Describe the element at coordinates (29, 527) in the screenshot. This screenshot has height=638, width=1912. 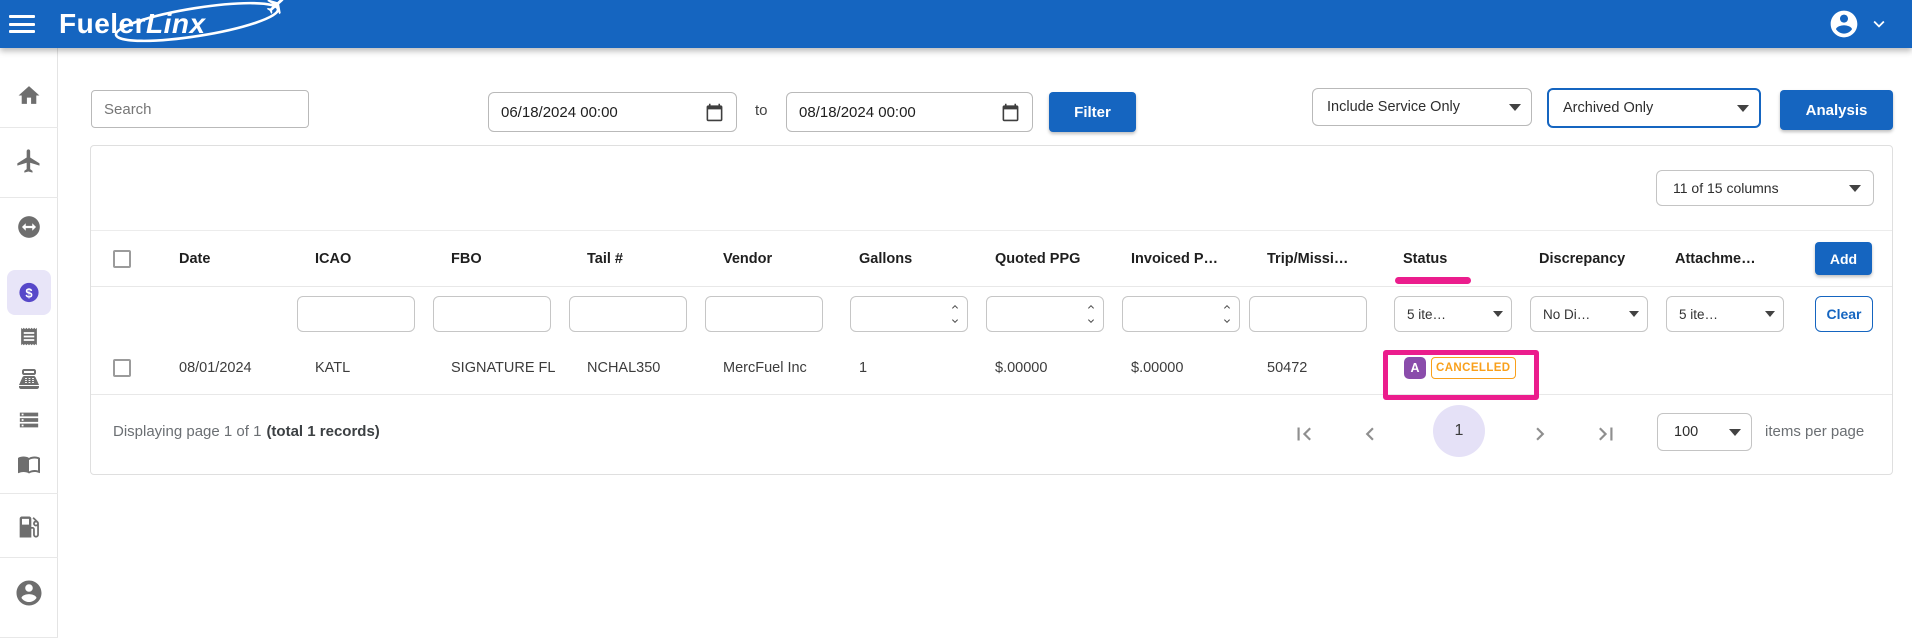
I see `sidebar-item-gas-station` at that location.